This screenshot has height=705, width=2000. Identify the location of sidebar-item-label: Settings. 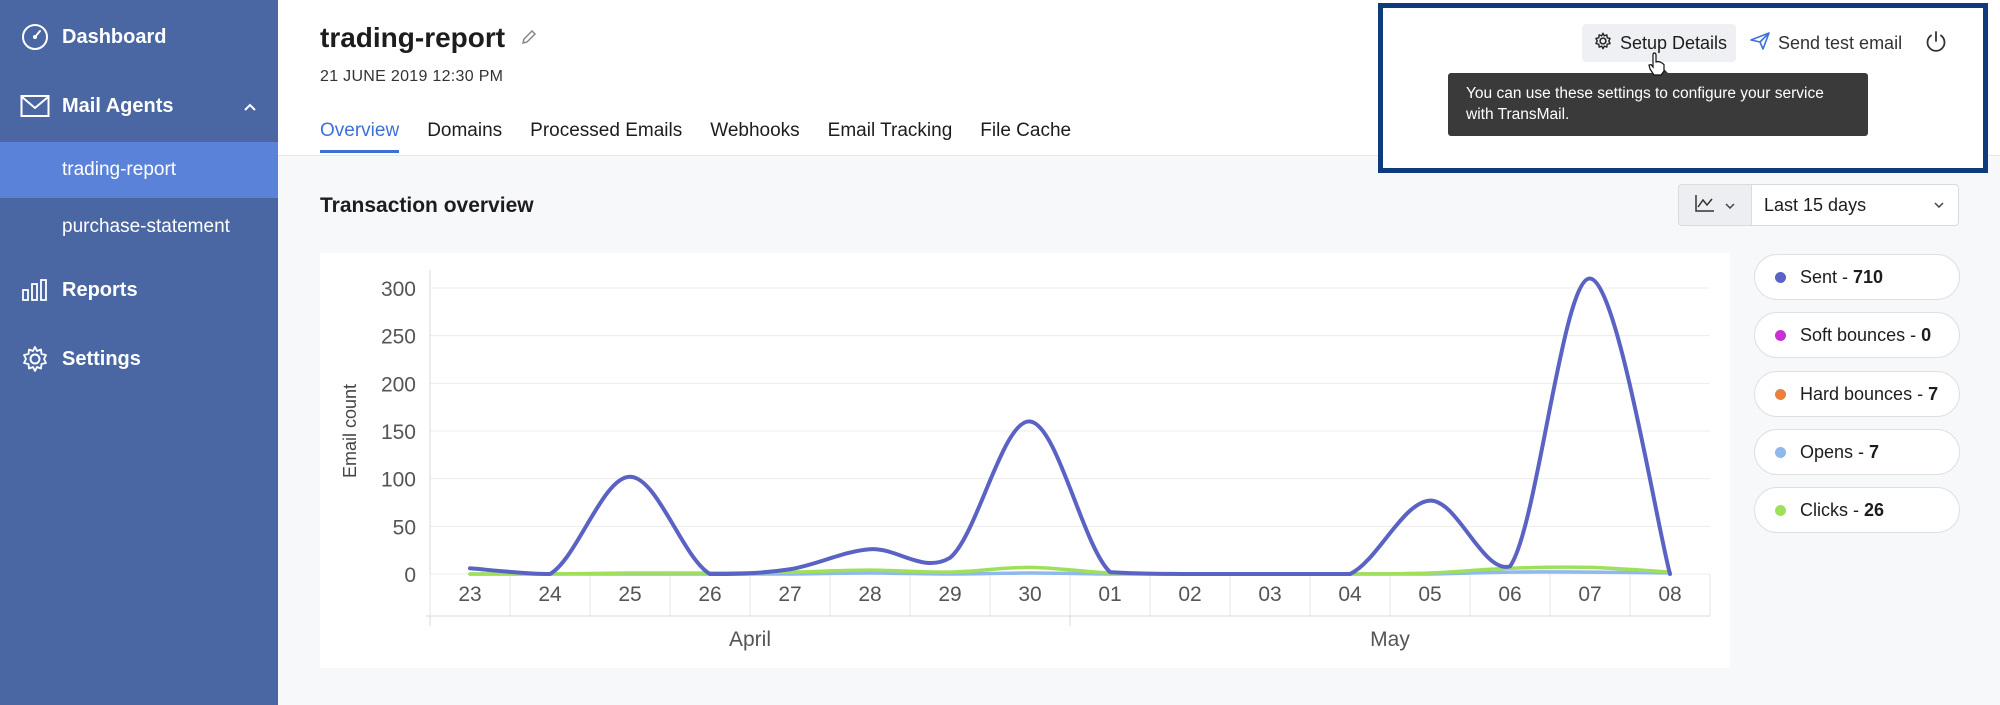
(101, 358).